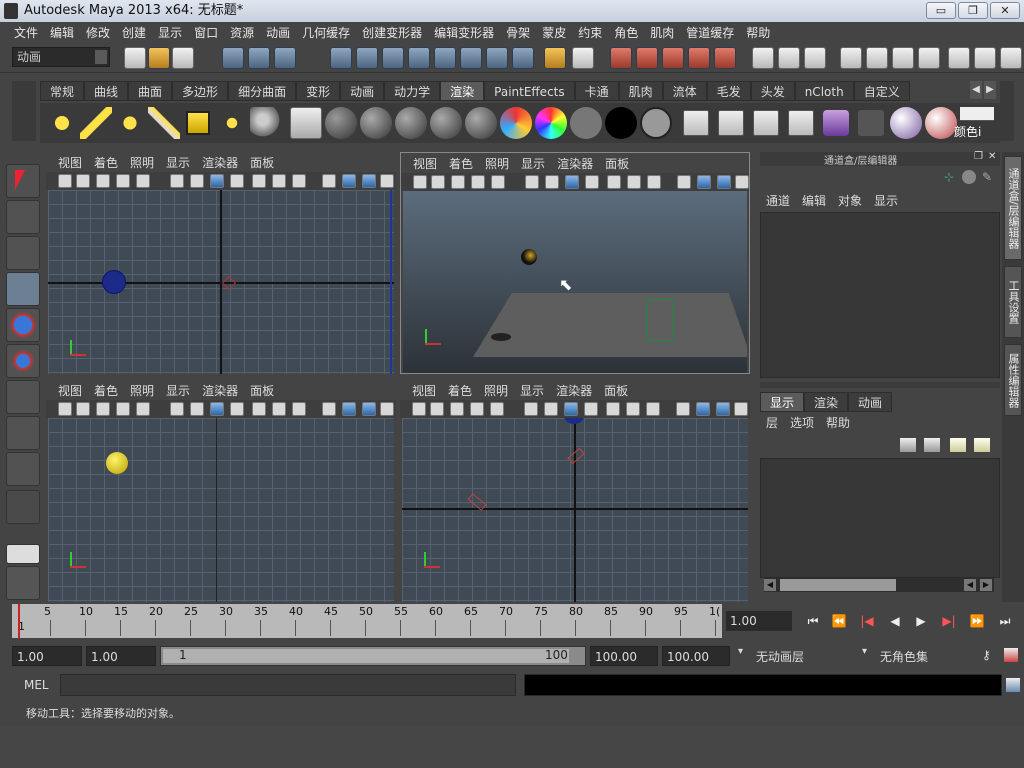 The width and height of the screenshot is (1024, 768). I want to click on new-scene-icon, so click(135, 58).